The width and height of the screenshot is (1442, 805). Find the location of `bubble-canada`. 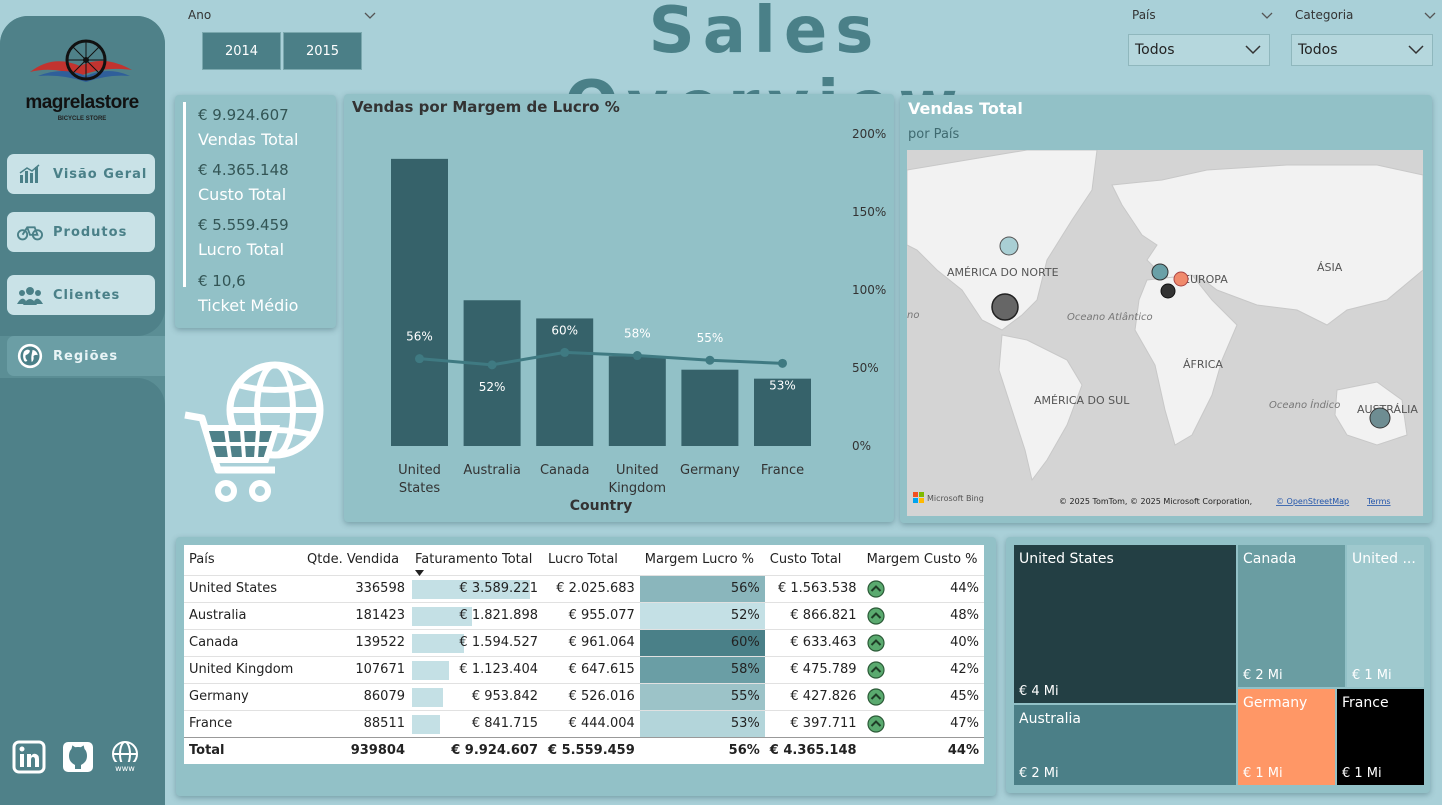

bubble-canada is located at coordinates (1009, 246).